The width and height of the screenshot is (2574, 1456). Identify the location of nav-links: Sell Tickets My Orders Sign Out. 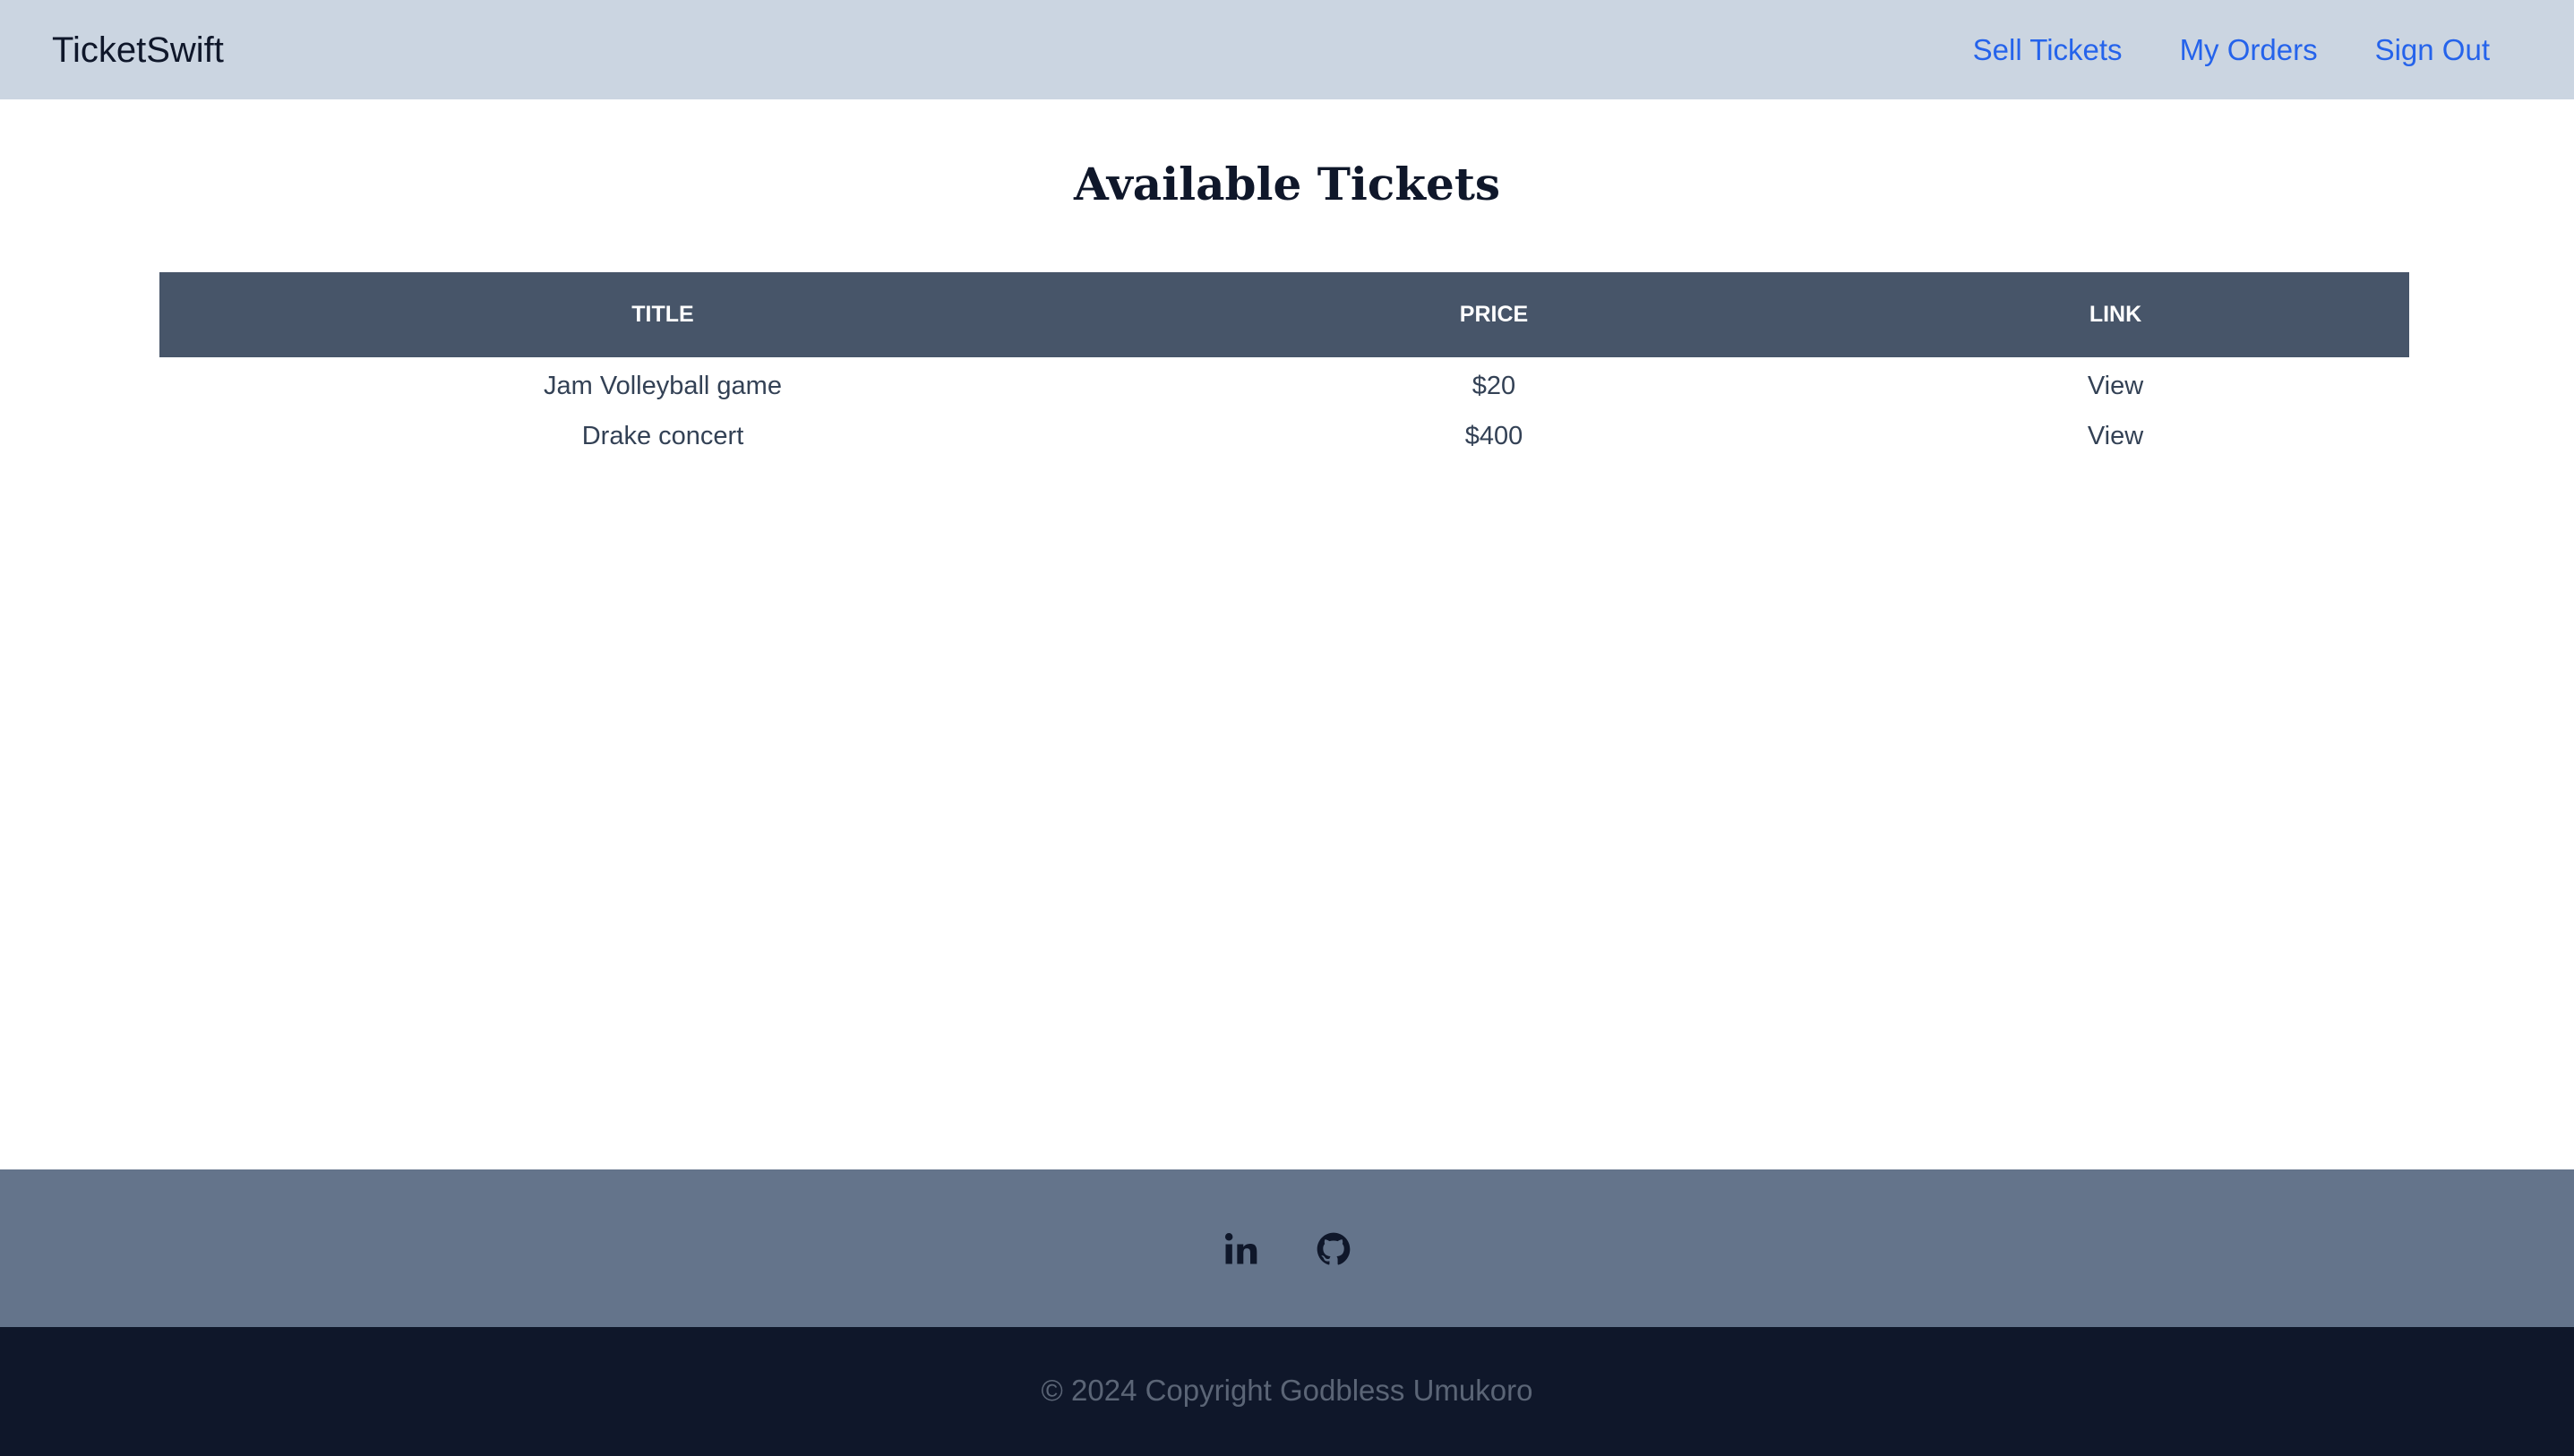
(2231, 50).